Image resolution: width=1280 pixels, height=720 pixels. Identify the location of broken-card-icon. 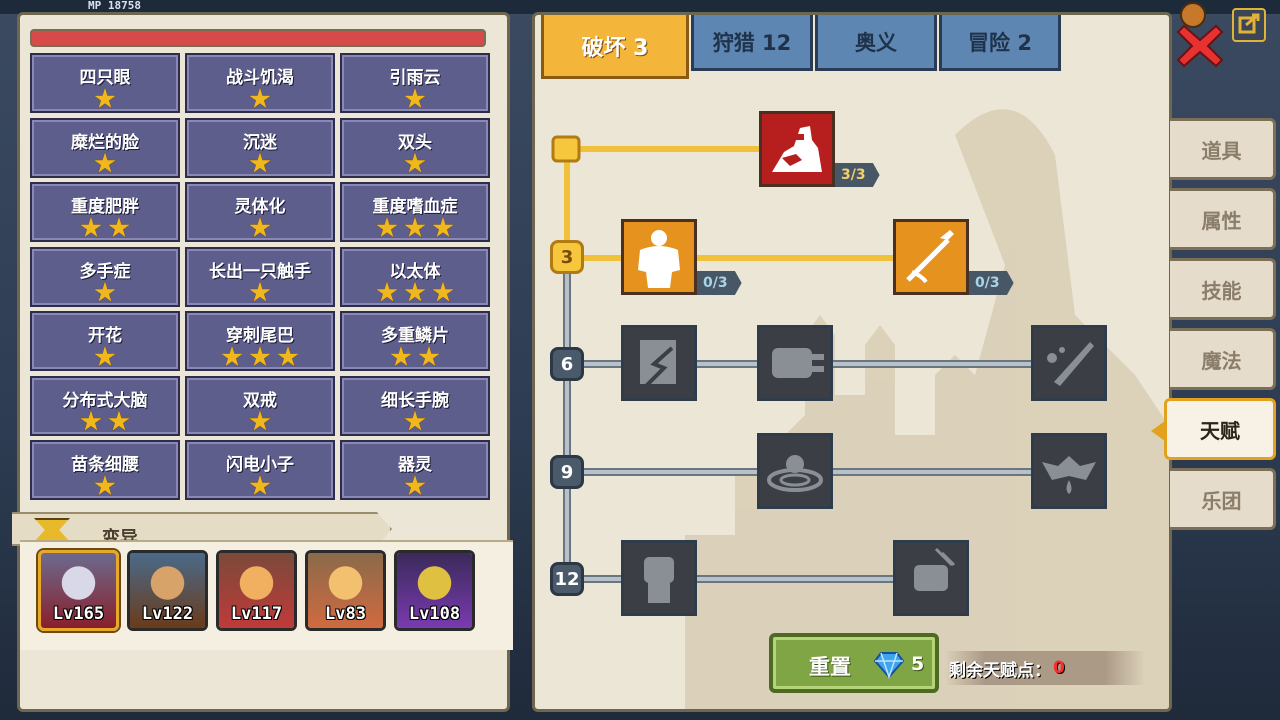
(658, 365).